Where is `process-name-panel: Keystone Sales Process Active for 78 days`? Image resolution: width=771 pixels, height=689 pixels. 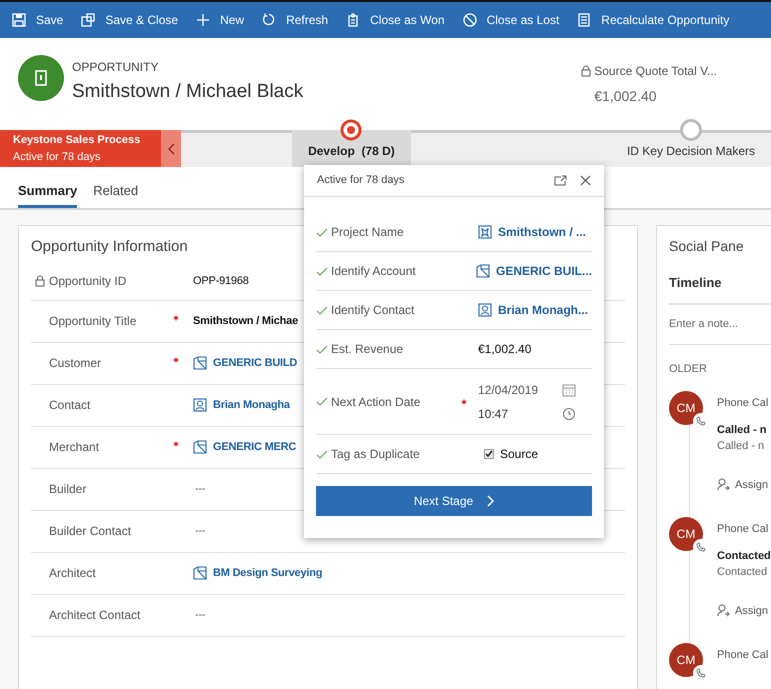 process-name-panel: Keystone Sales Process Active for 78 days is located at coordinates (81, 148).